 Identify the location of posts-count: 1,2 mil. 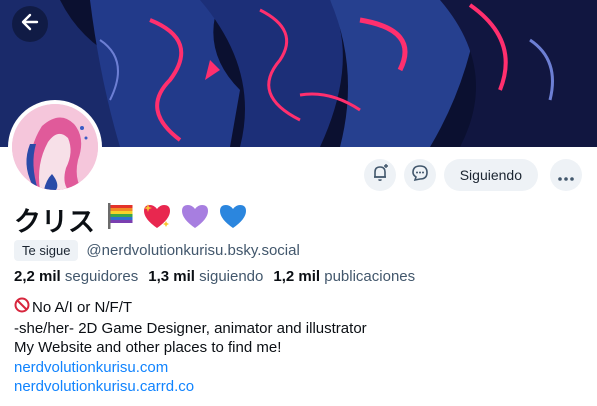
(297, 276).